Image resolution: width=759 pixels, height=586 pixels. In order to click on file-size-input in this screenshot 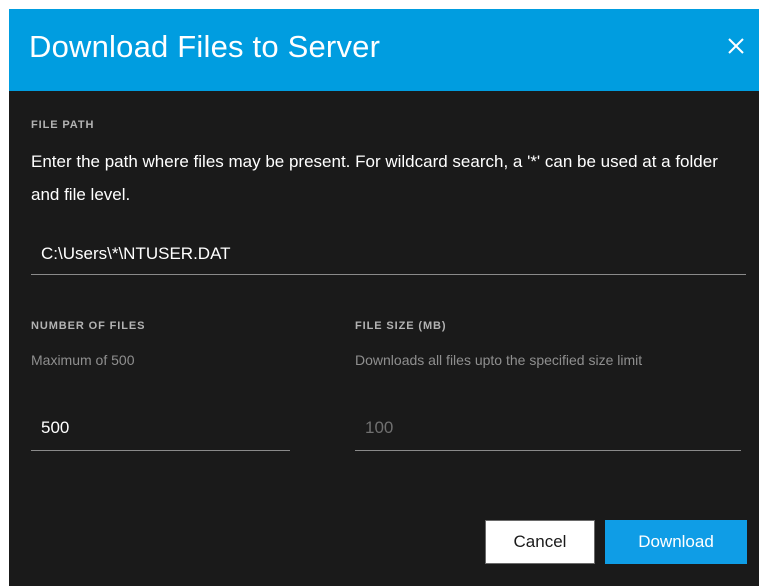, I will do `click(548, 428)`.